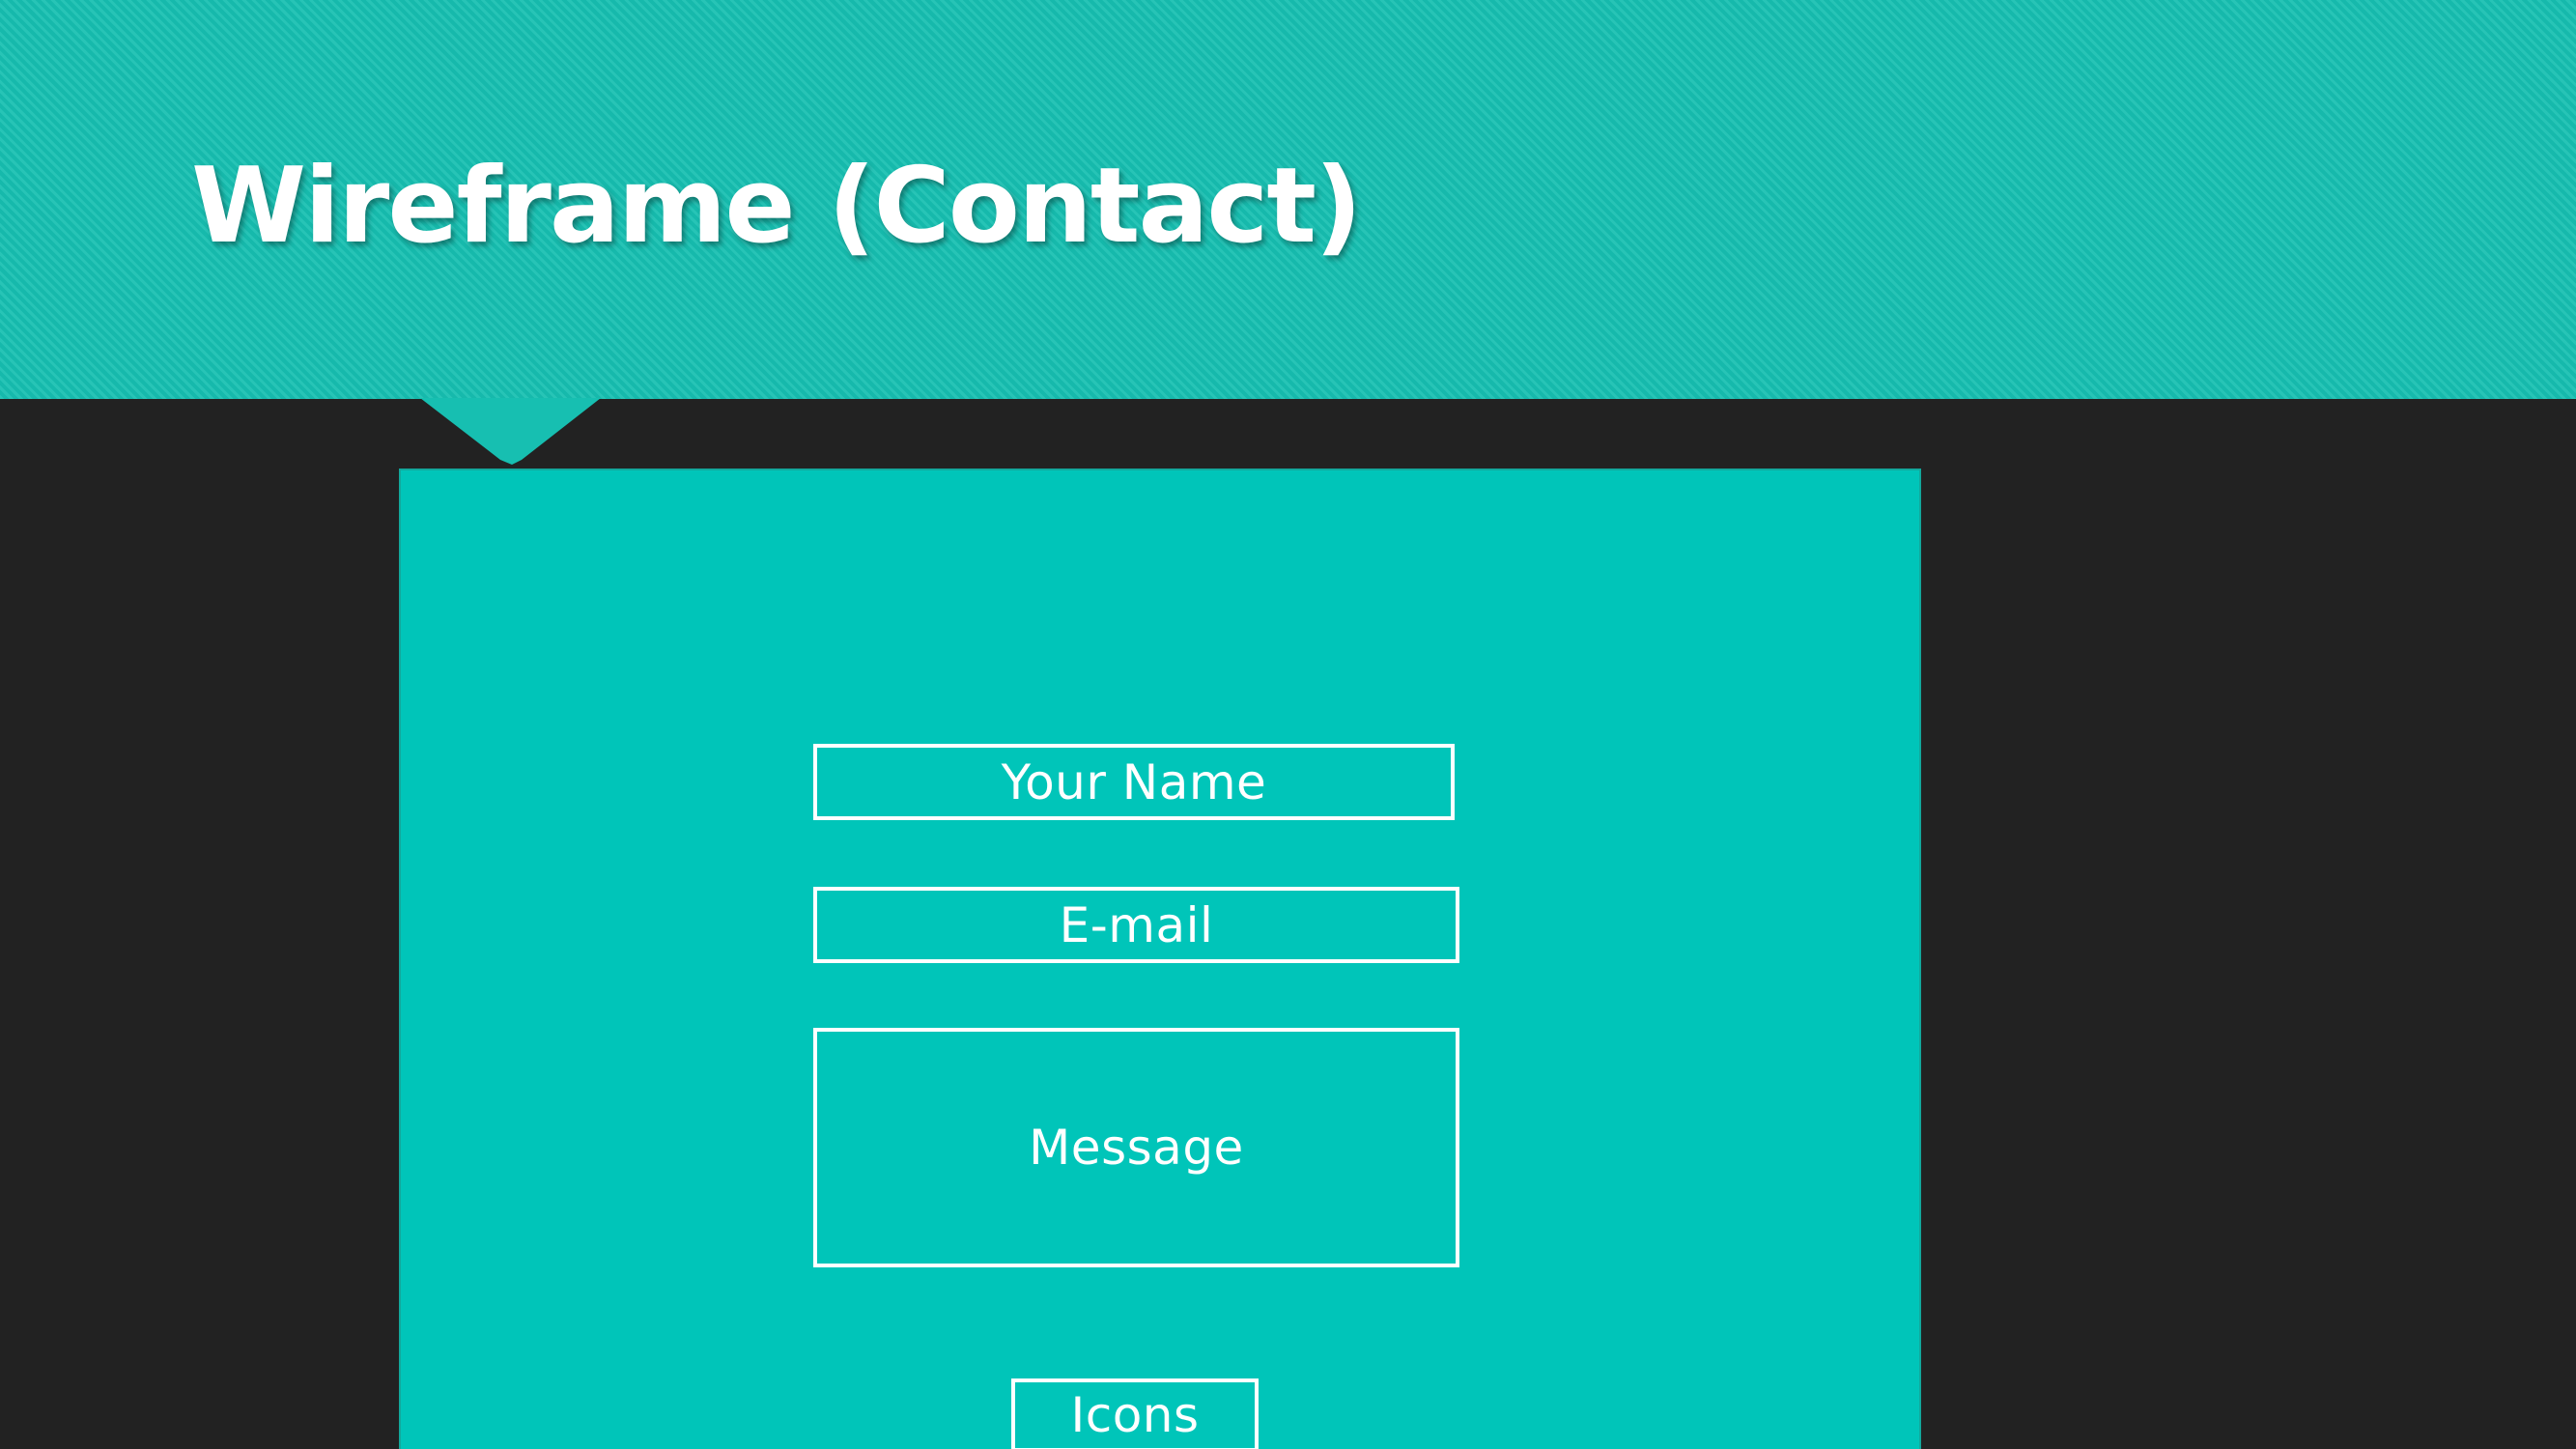 This screenshot has width=2576, height=1449. I want to click on icons-box: Icons, so click(1135, 1413).